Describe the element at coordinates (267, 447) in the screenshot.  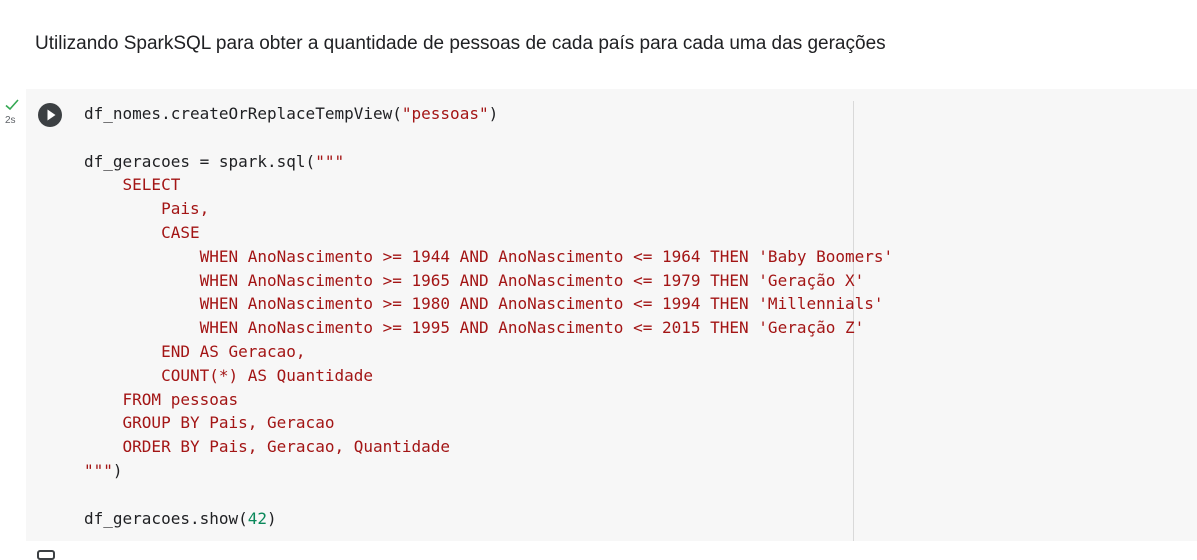
I see `code-token: ORDER BY Pais, Geracao, Quantidade` at that location.